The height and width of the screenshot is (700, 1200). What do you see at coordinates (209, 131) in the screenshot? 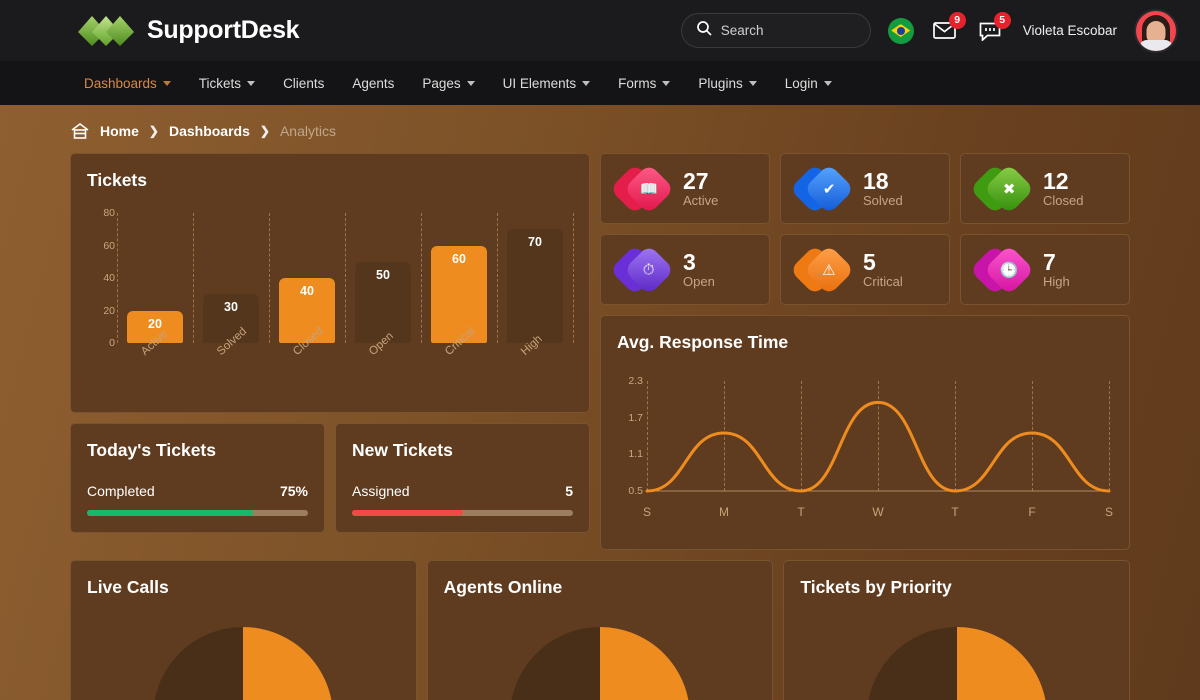
I see `breadcrumb-item-dashboards: Dashboards` at bounding box center [209, 131].